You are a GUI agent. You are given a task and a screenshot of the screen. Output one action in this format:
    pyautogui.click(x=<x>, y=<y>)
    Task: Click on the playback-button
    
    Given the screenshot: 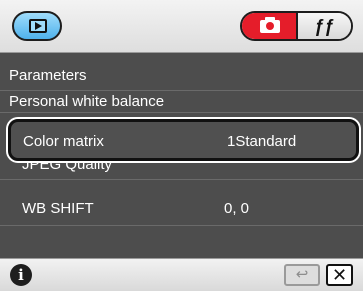 What is the action you would take?
    pyautogui.click(x=37, y=26)
    